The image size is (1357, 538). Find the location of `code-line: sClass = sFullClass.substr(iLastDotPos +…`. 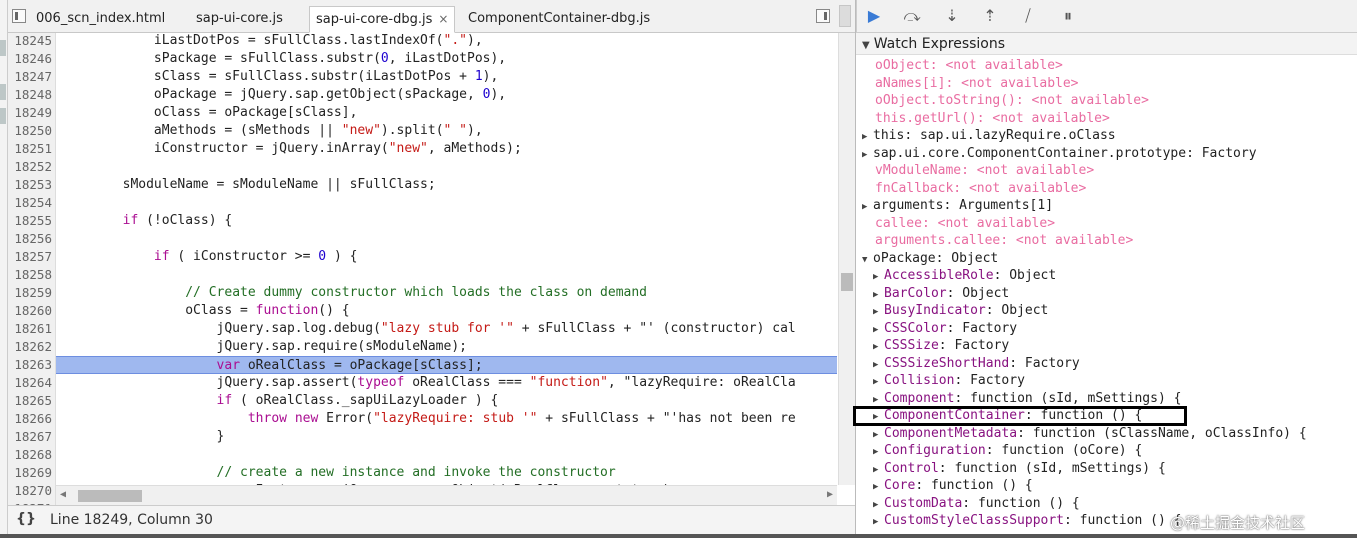

code-line: sClass = sFullClass.substr(iLastDotPos +… is located at coordinates (279, 76).